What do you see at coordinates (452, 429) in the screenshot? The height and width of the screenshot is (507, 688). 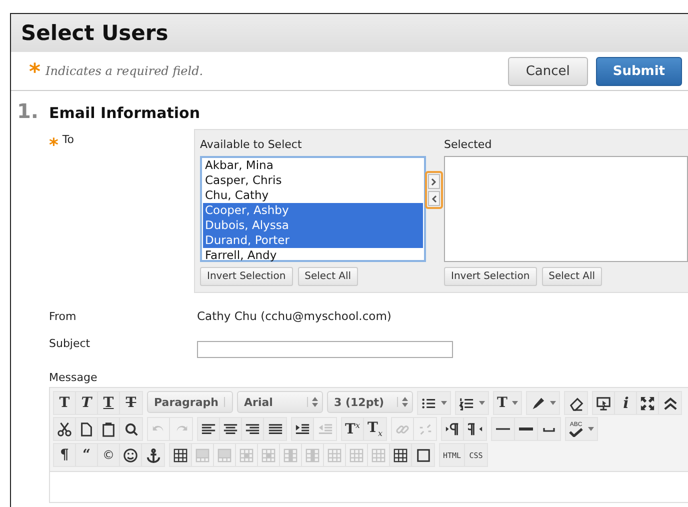 I see `paragraph-right-icon` at bounding box center [452, 429].